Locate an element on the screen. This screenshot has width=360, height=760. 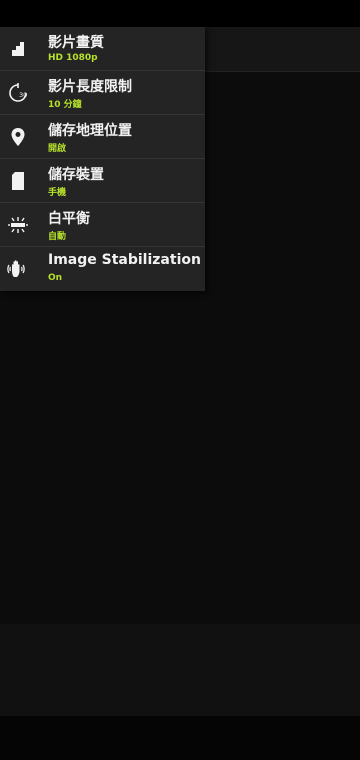
camera-controls-area is located at coordinates (180, 670).